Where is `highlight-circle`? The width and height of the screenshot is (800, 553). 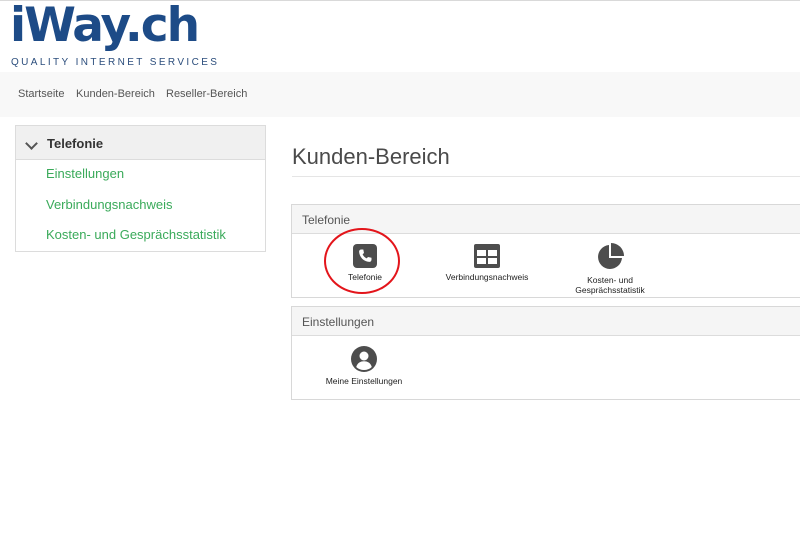
highlight-circle is located at coordinates (362, 261).